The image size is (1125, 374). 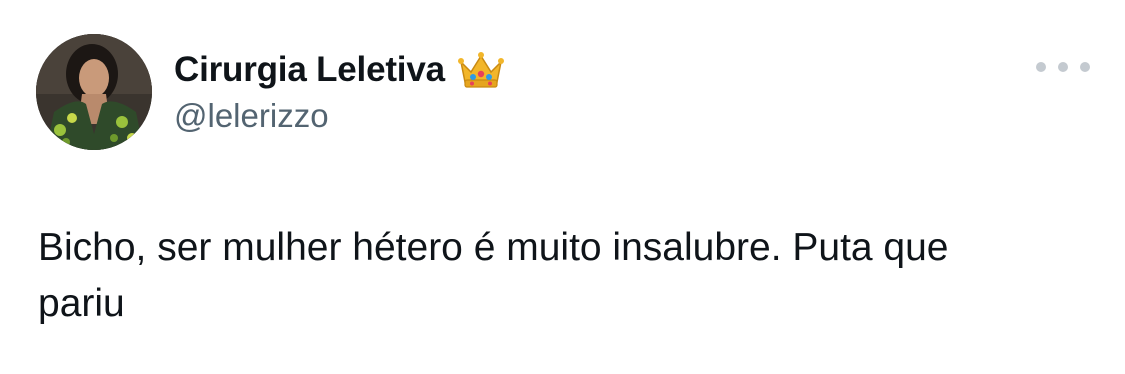 What do you see at coordinates (251, 116) in the screenshot?
I see `user-handle: @lelerizzo` at bounding box center [251, 116].